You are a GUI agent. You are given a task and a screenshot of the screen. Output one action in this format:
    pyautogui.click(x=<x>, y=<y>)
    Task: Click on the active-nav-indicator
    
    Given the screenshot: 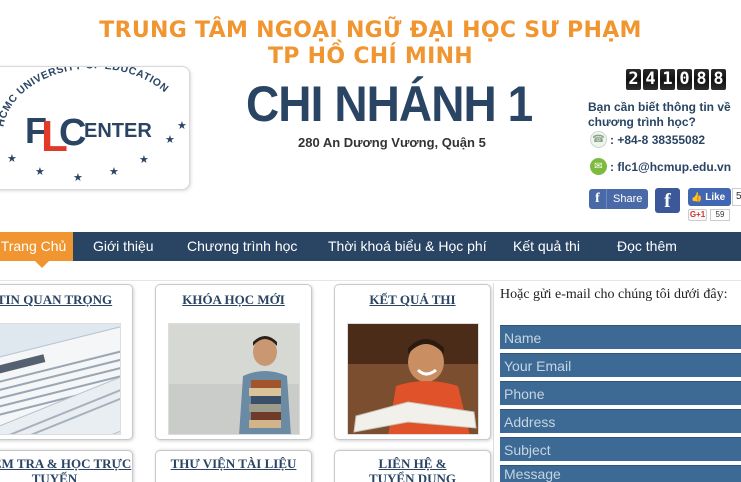 What is the action you would take?
    pyautogui.click(x=42, y=264)
    